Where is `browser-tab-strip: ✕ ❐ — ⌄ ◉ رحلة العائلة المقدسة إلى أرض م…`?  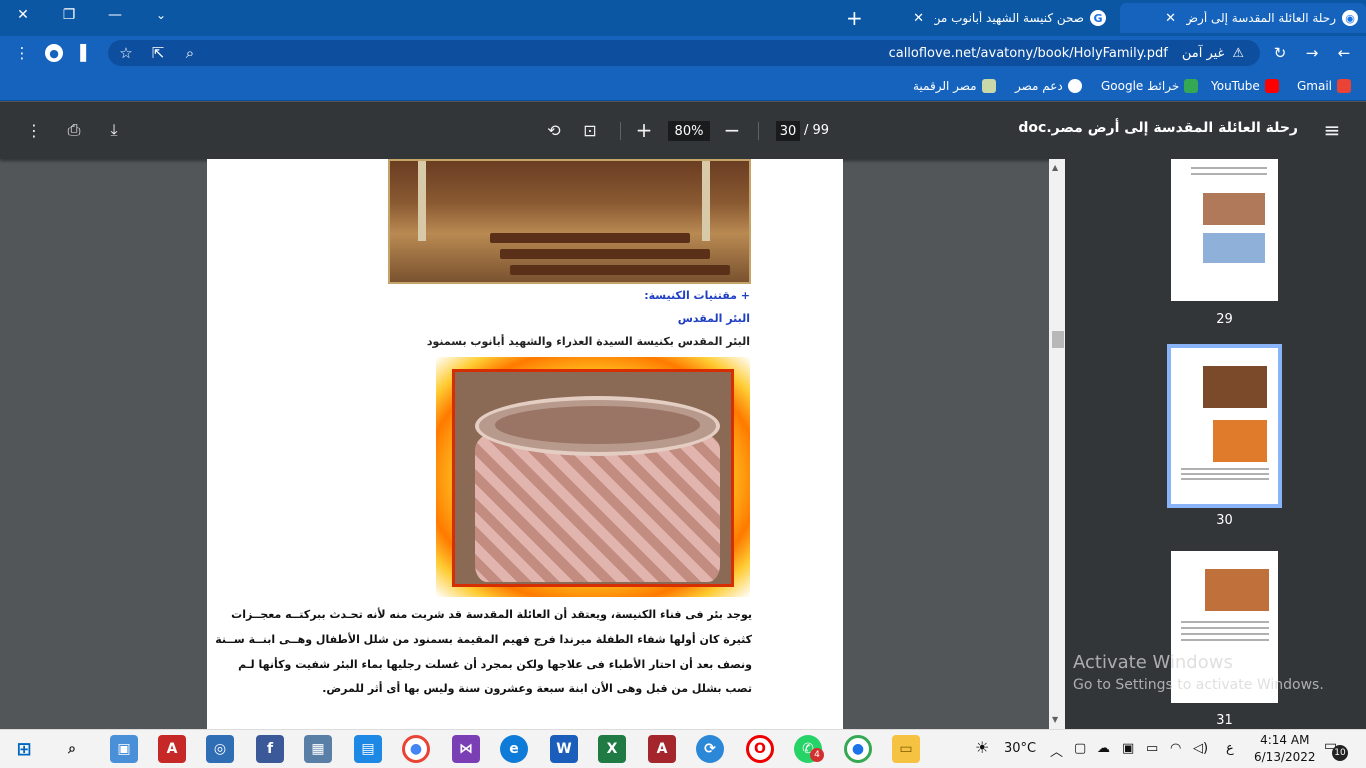 browser-tab-strip: ✕ ❐ — ⌄ ◉ رحلة العائلة المقدسة إلى أرض م… is located at coordinates (683, 18).